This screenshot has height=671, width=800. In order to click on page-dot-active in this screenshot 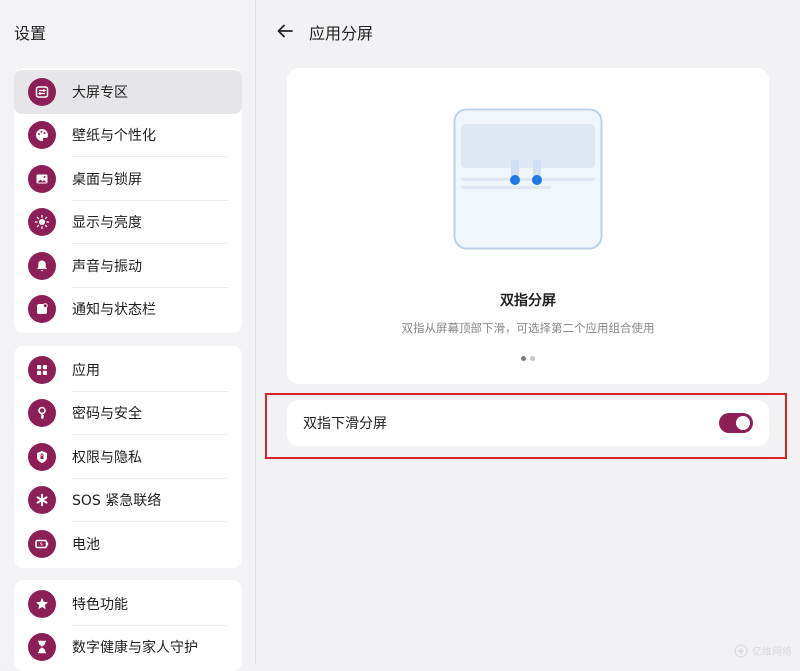, I will do `click(523, 358)`.